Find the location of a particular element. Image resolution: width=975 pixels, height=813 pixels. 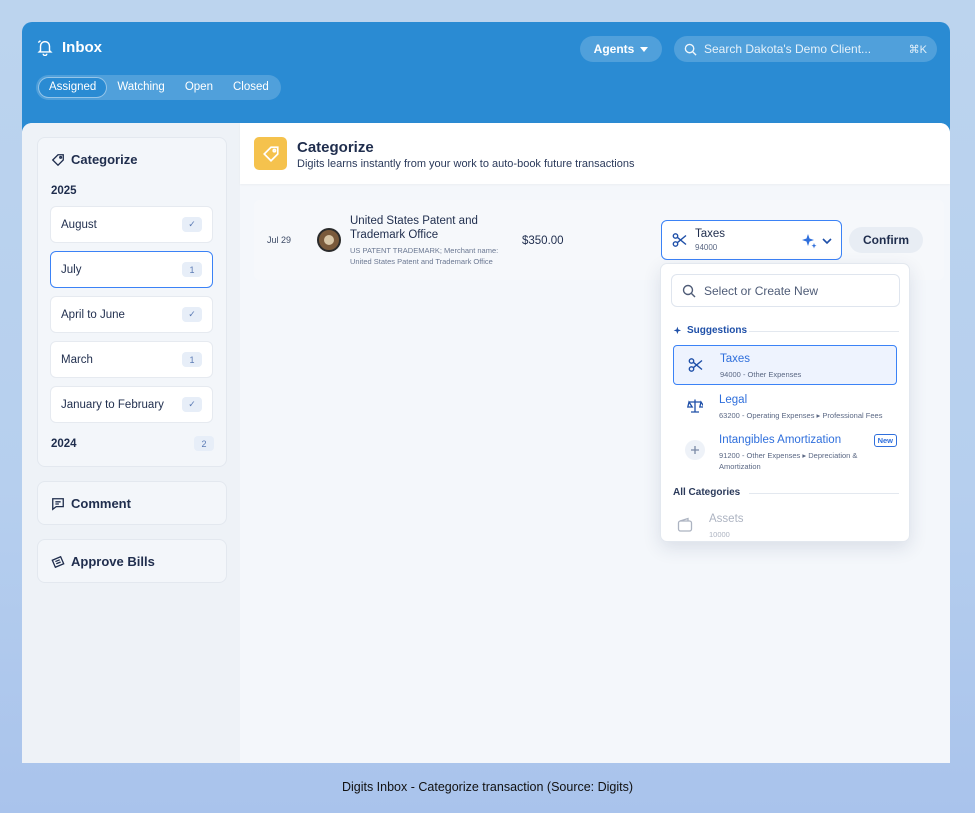

approve-bills-card: Approve Bills is located at coordinates (132, 561).